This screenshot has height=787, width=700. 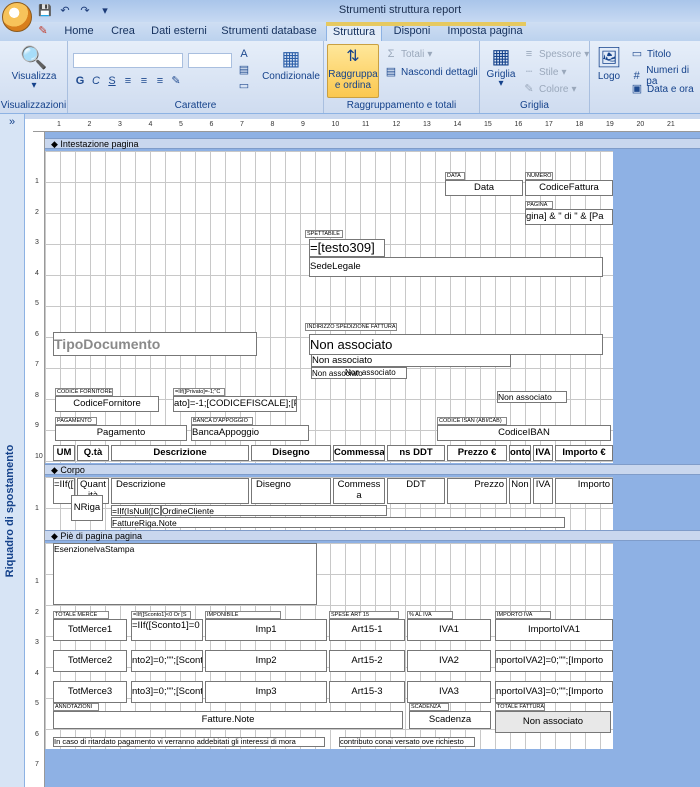 What do you see at coordinates (449, 692) in the screenshot?
I see `field-iva-3: IVA3` at bounding box center [449, 692].